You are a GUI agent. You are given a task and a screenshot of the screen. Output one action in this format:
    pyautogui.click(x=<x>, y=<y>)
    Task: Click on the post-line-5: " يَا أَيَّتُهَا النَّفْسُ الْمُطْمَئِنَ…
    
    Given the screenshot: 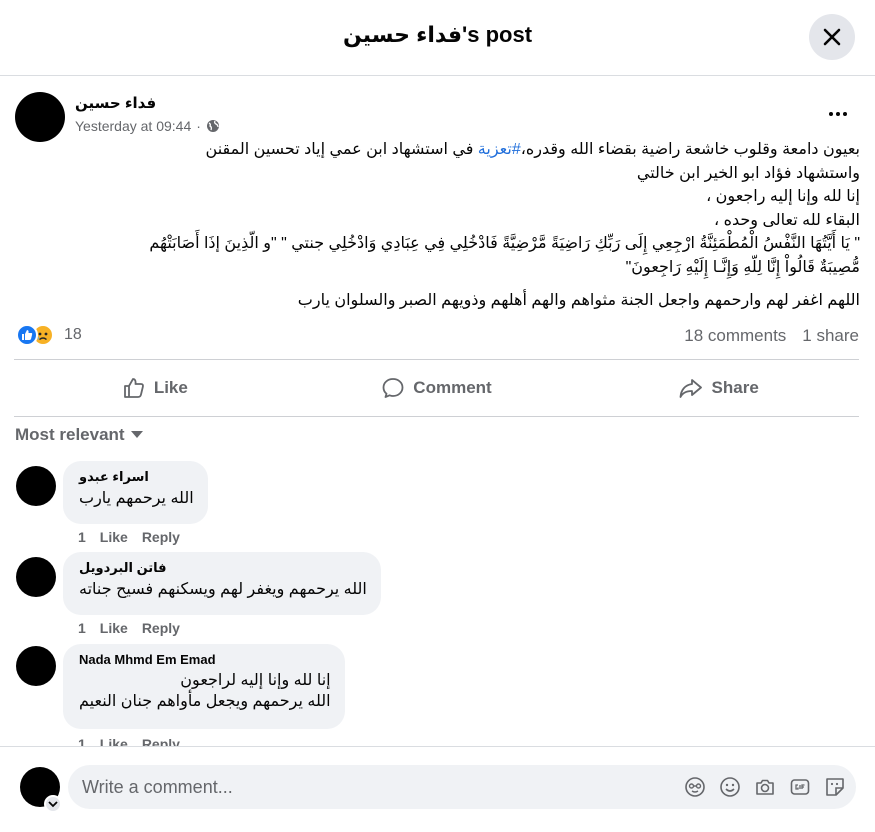 What is the action you would take?
    pyautogui.click(x=504, y=243)
    